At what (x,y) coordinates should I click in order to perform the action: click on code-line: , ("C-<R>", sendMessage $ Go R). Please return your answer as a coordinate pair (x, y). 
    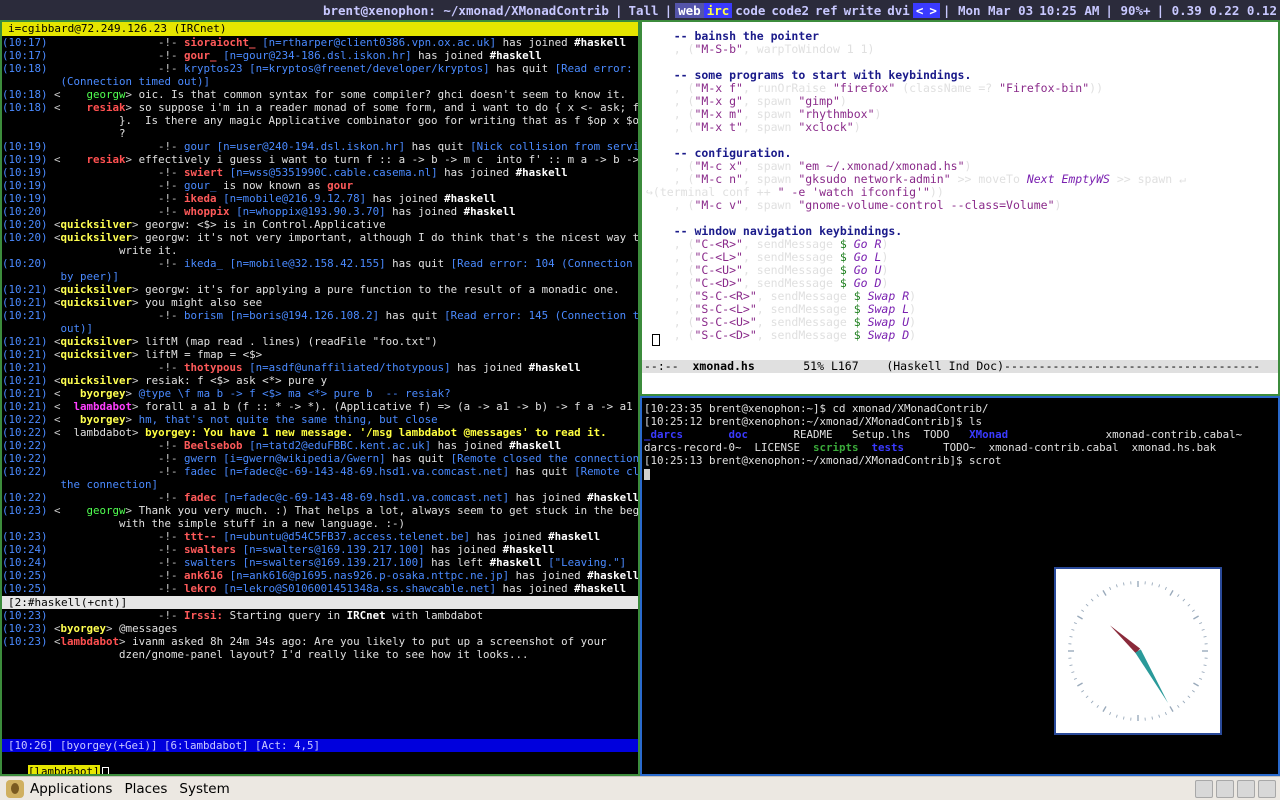
    Looking at the image, I should click on (960, 244).